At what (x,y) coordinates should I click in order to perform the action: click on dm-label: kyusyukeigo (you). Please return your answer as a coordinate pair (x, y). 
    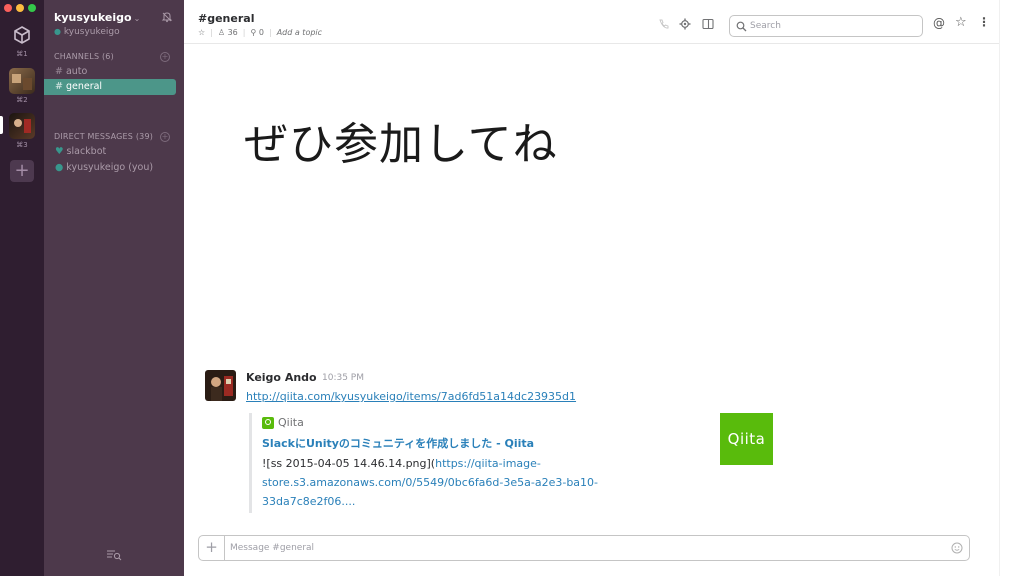
    Looking at the image, I should click on (110, 167).